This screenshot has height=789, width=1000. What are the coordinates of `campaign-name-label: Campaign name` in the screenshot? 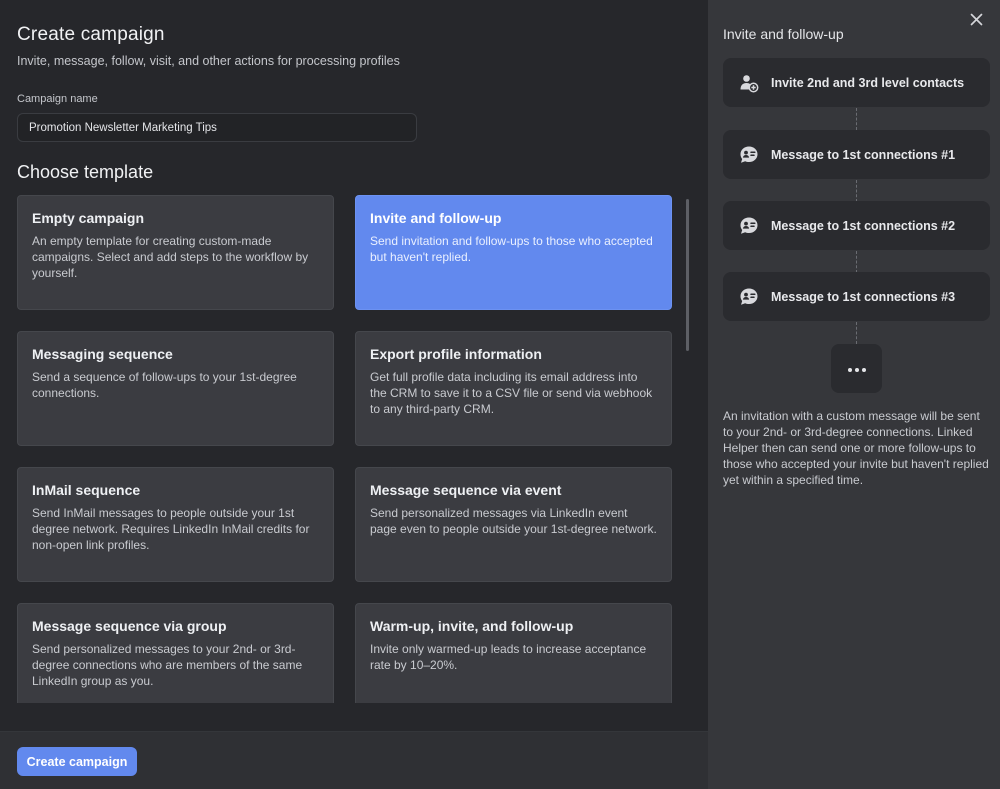 It's located at (57, 99).